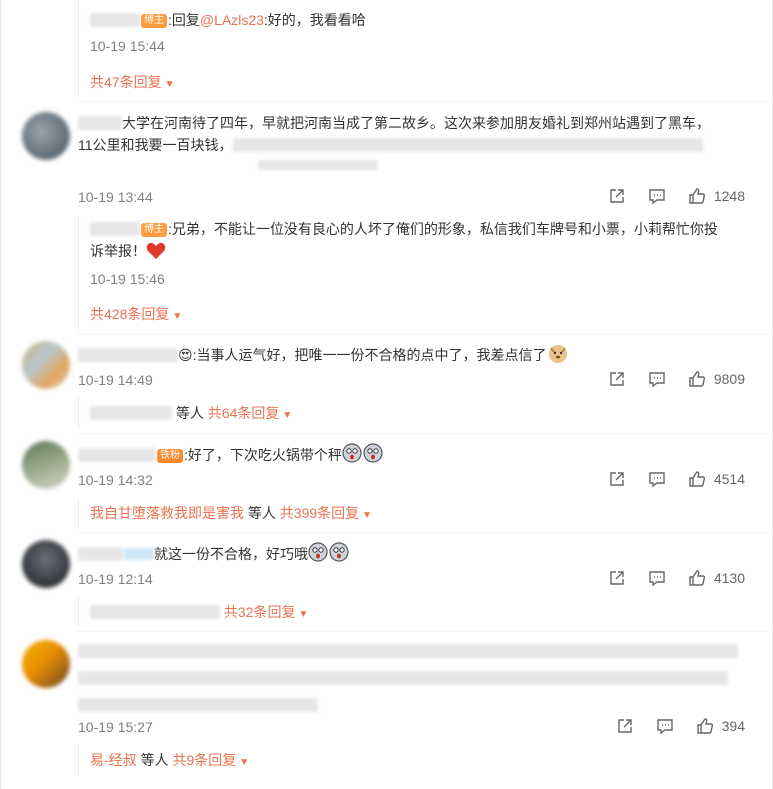 Image resolution: width=773 pixels, height=789 pixels. What do you see at coordinates (676, 479) in the screenshot?
I see `comment-actions: 4514` at bounding box center [676, 479].